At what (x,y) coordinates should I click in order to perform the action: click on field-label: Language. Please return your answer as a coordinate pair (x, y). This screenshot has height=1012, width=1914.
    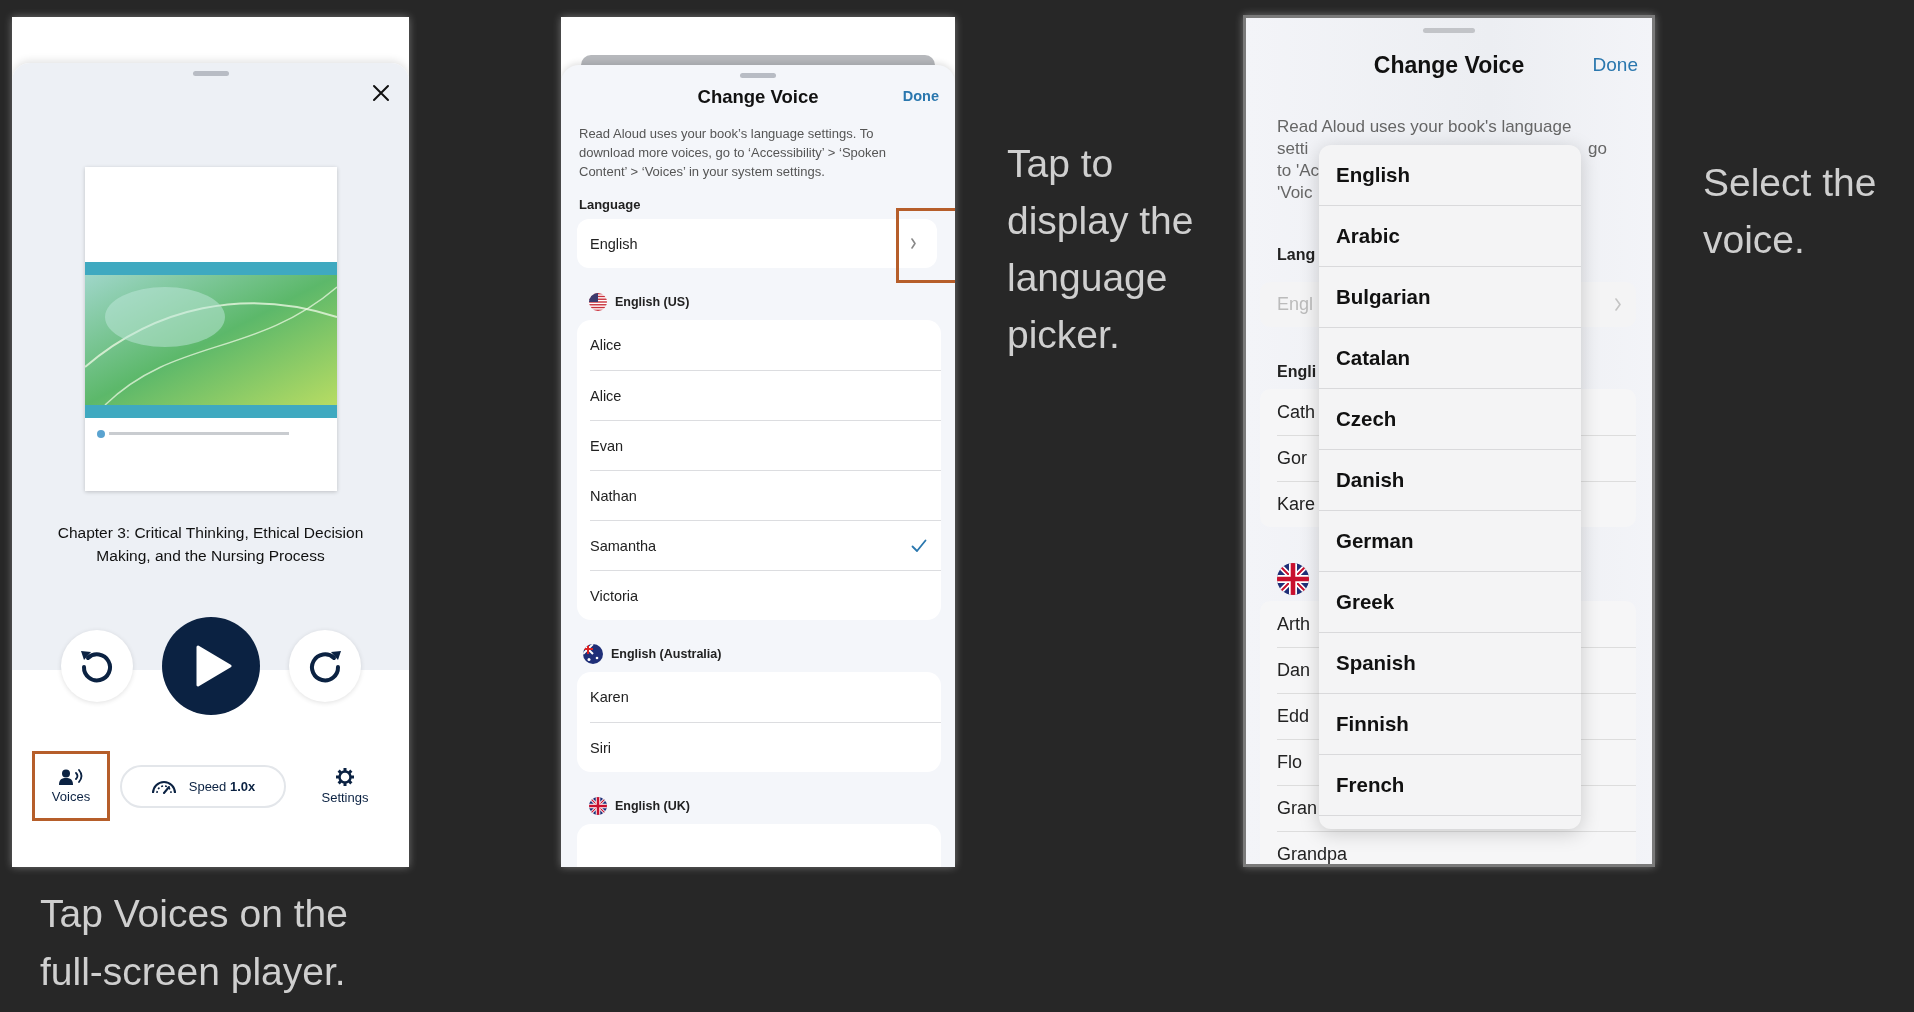
    Looking at the image, I should click on (610, 204).